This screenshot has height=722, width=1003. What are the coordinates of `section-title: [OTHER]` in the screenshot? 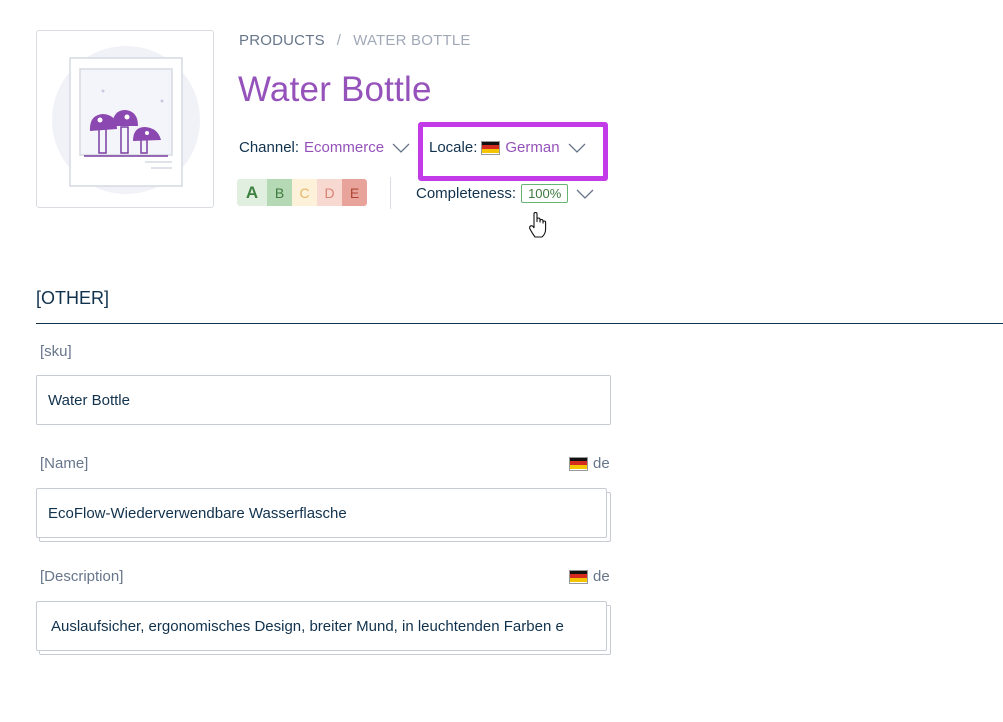 It's located at (73, 298).